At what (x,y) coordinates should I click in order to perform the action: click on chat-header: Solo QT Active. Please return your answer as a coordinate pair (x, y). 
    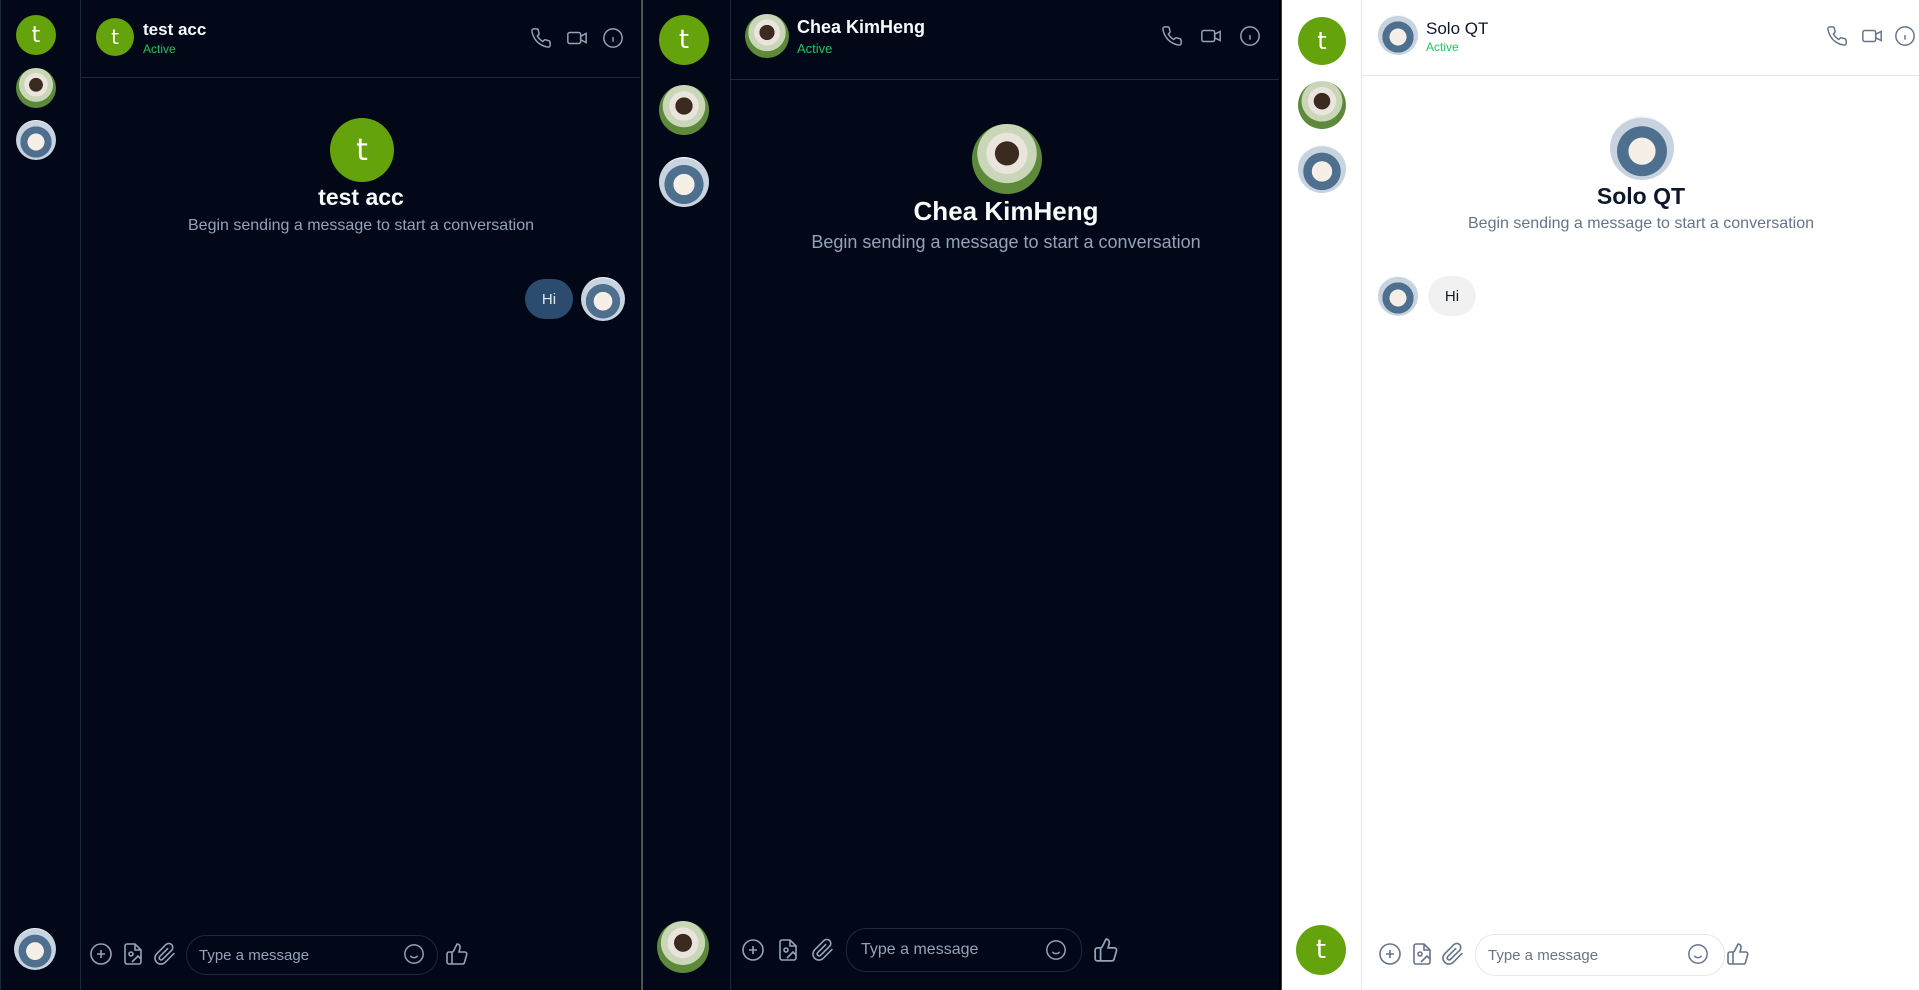
    Looking at the image, I should click on (1640, 38).